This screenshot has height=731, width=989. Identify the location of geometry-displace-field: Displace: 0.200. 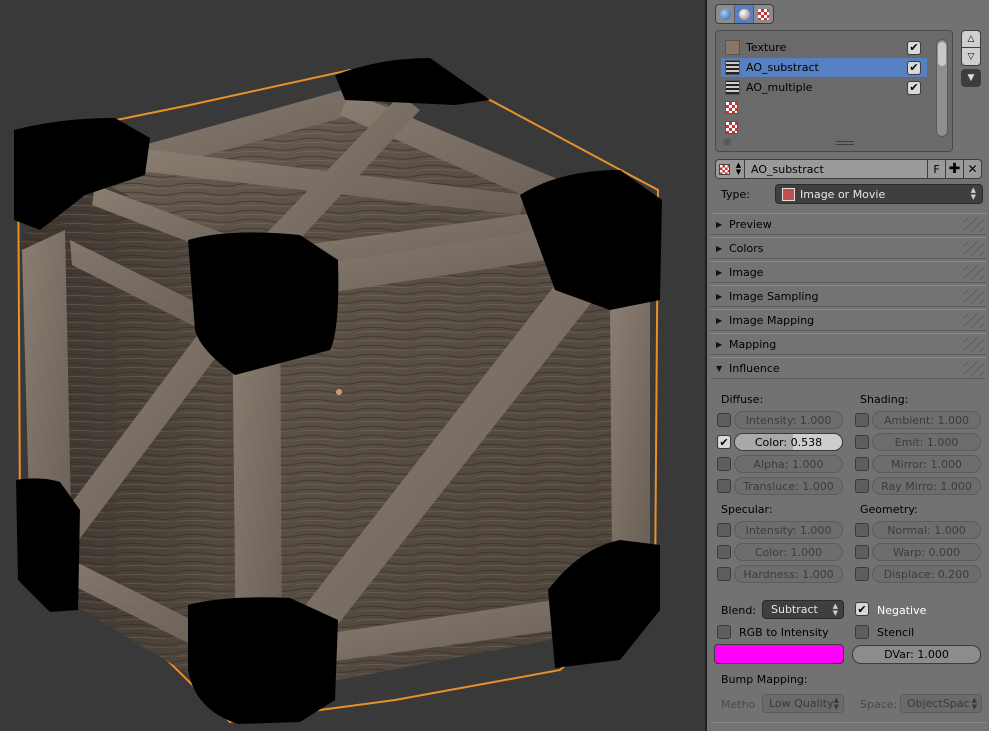
(926, 574).